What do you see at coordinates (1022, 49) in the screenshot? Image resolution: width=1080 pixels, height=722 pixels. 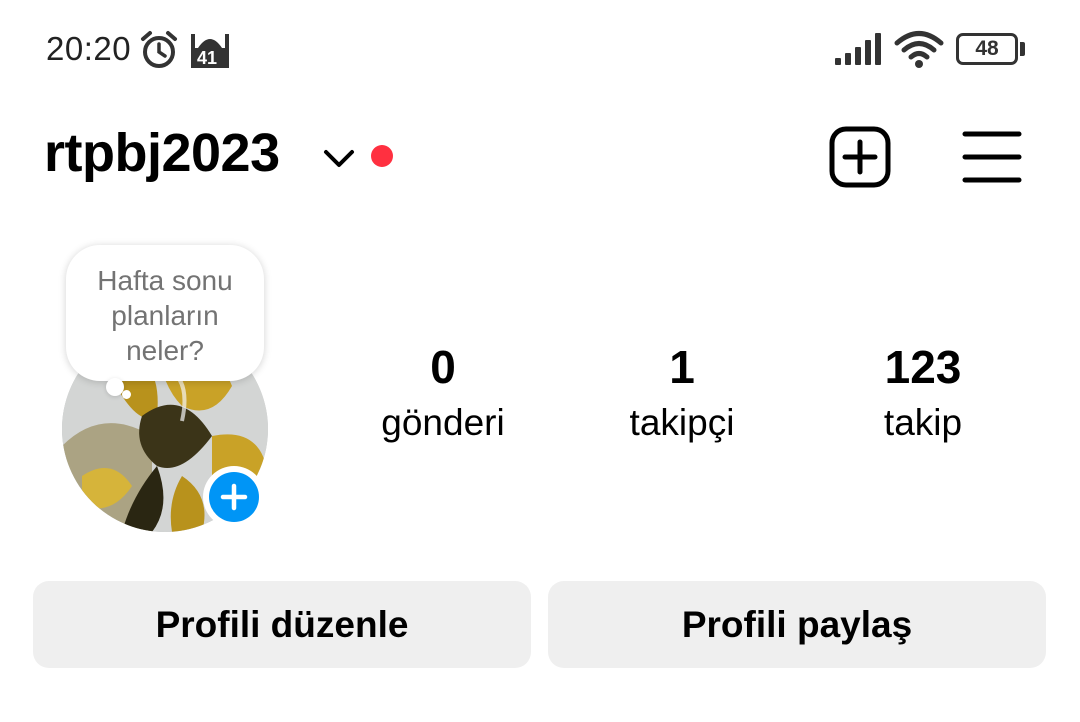 I see `battery-tip` at bounding box center [1022, 49].